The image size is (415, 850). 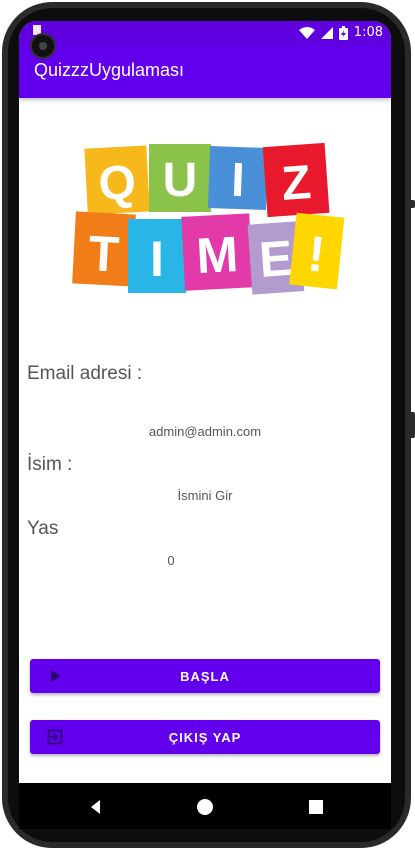 What do you see at coordinates (85, 373) in the screenshot?
I see `email-label: Email adresi :` at bounding box center [85, 373].